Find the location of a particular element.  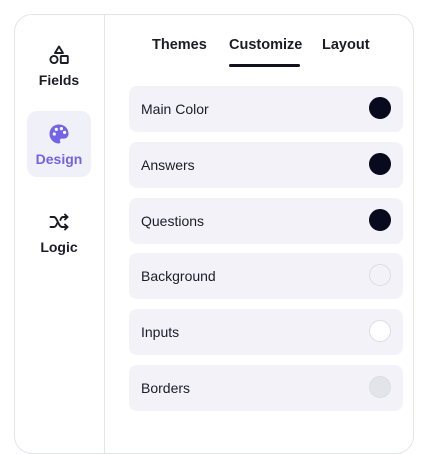

setting-label: Main Color is located at coordinates (175, 109).